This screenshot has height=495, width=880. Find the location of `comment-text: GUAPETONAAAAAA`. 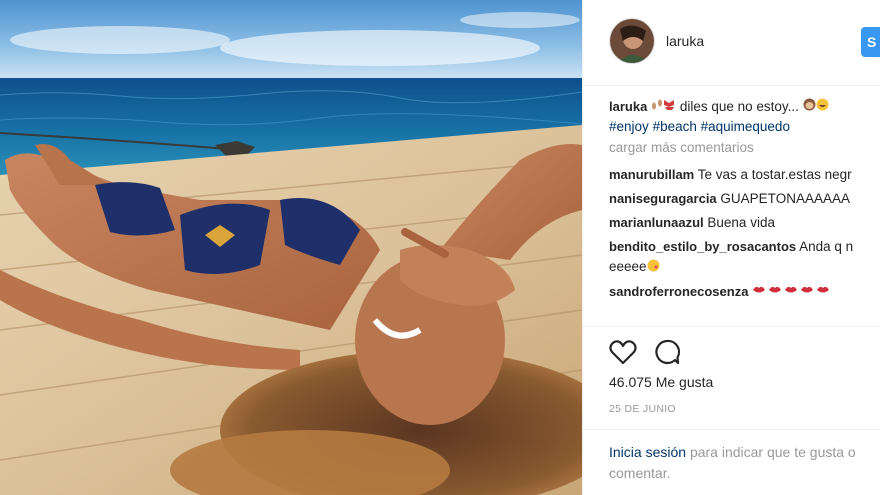

comment-text: GUAPETONAAAAAA is located at coordinates (785, 199).